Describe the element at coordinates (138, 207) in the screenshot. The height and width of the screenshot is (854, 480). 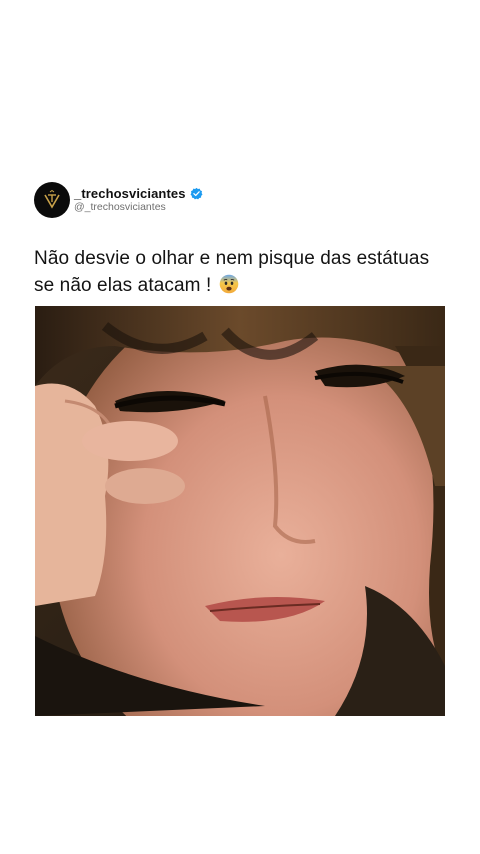
I see `handle: @_trechosviciantes` at that location.